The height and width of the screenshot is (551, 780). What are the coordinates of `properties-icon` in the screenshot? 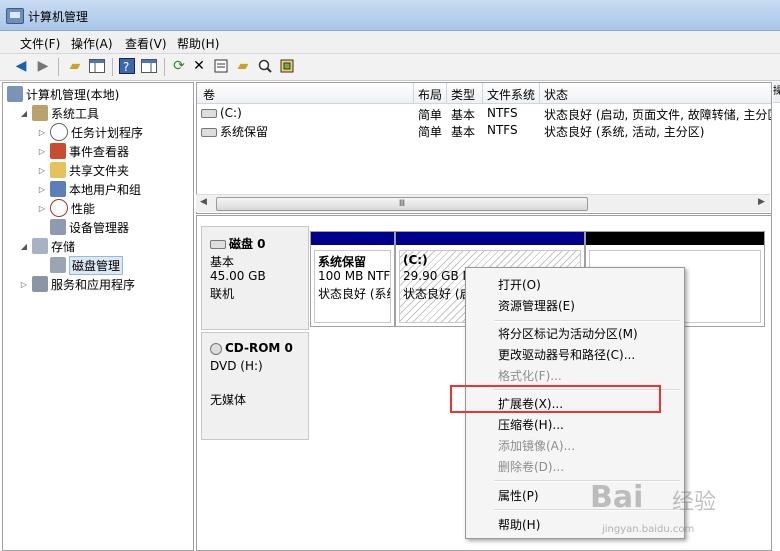 It's located at (221, 66).